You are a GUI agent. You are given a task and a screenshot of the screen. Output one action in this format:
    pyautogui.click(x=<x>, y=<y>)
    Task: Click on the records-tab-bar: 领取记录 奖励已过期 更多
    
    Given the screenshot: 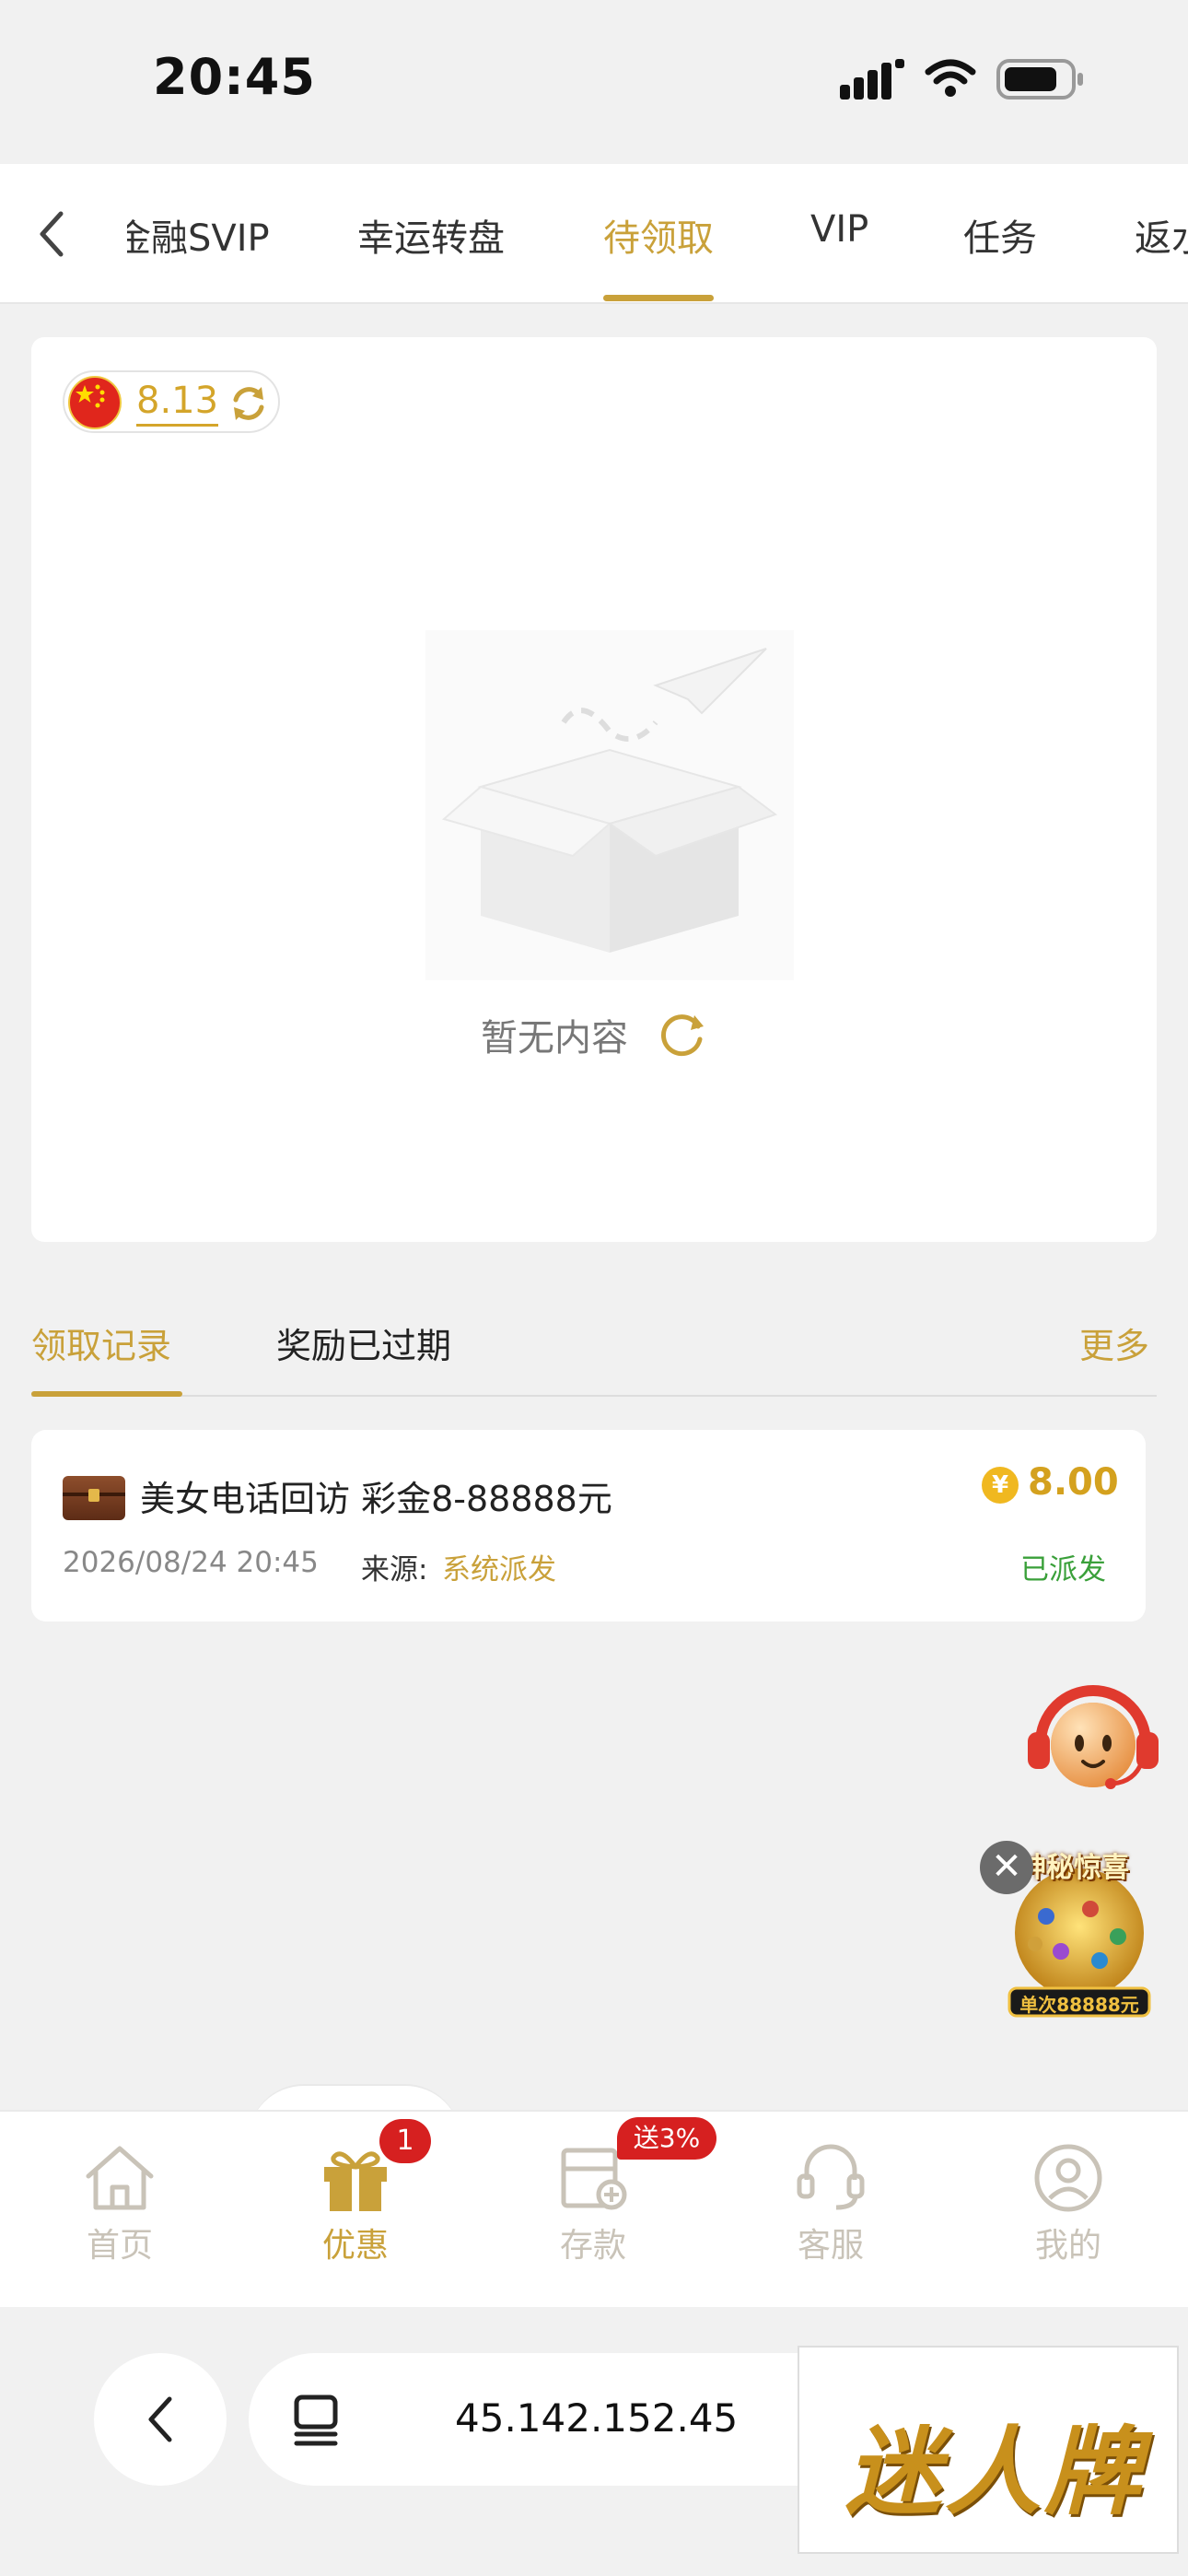 What is the action you would take?
    pyautogui.click(x=594, y=1349)
    